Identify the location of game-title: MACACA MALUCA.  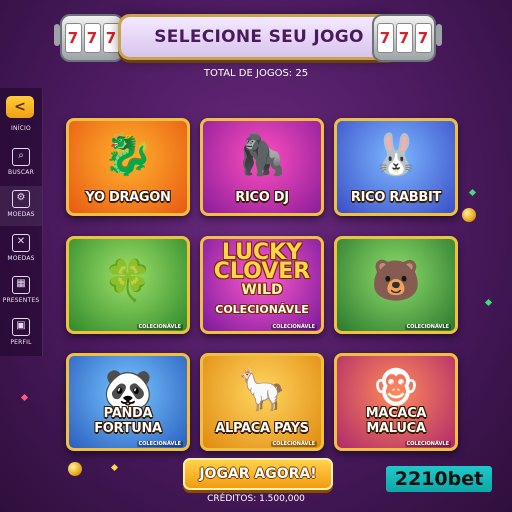
(396, 421).